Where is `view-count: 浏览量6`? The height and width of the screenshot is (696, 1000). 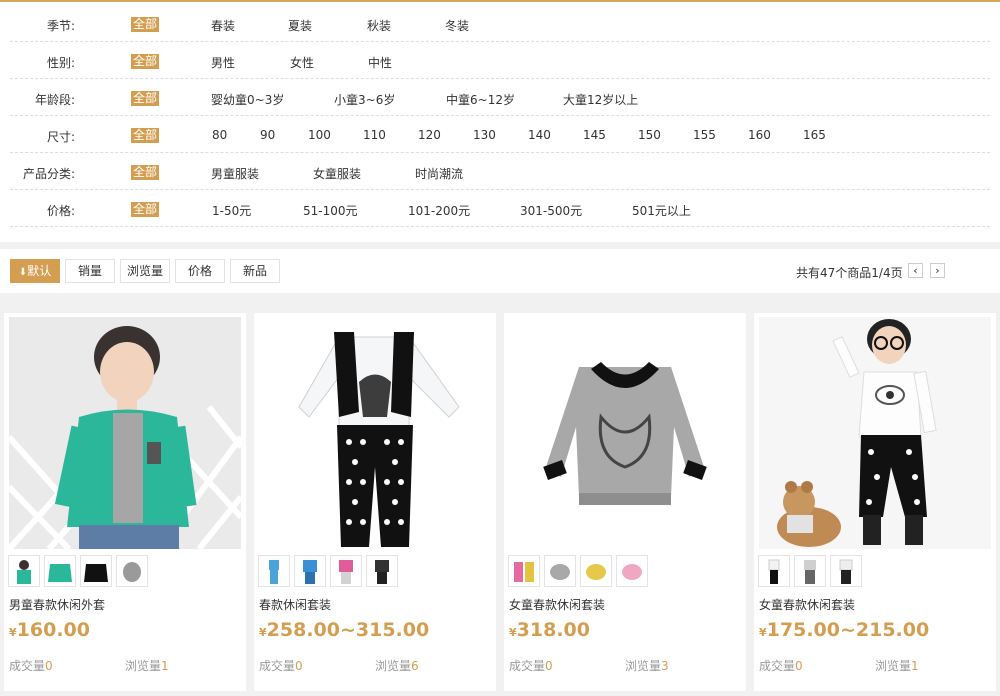 view-count: 浏览量6 is located at coordinates (397, 665).